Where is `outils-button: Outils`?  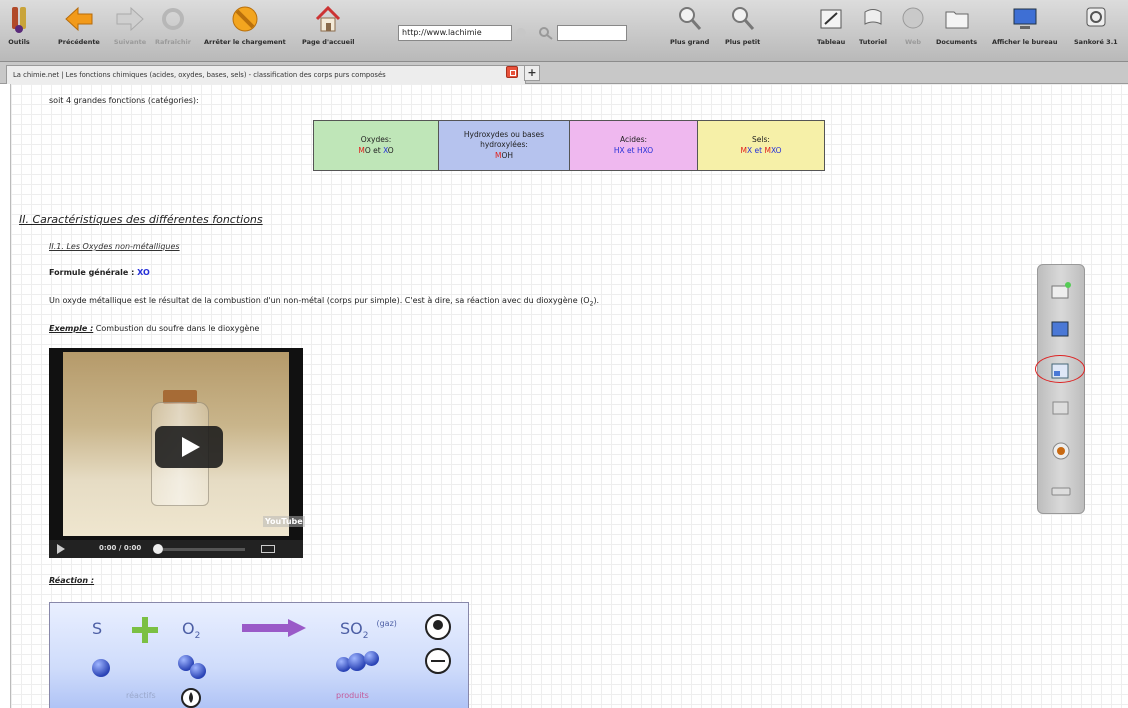
outils-button: Outils is located at coordinates (19, 25).